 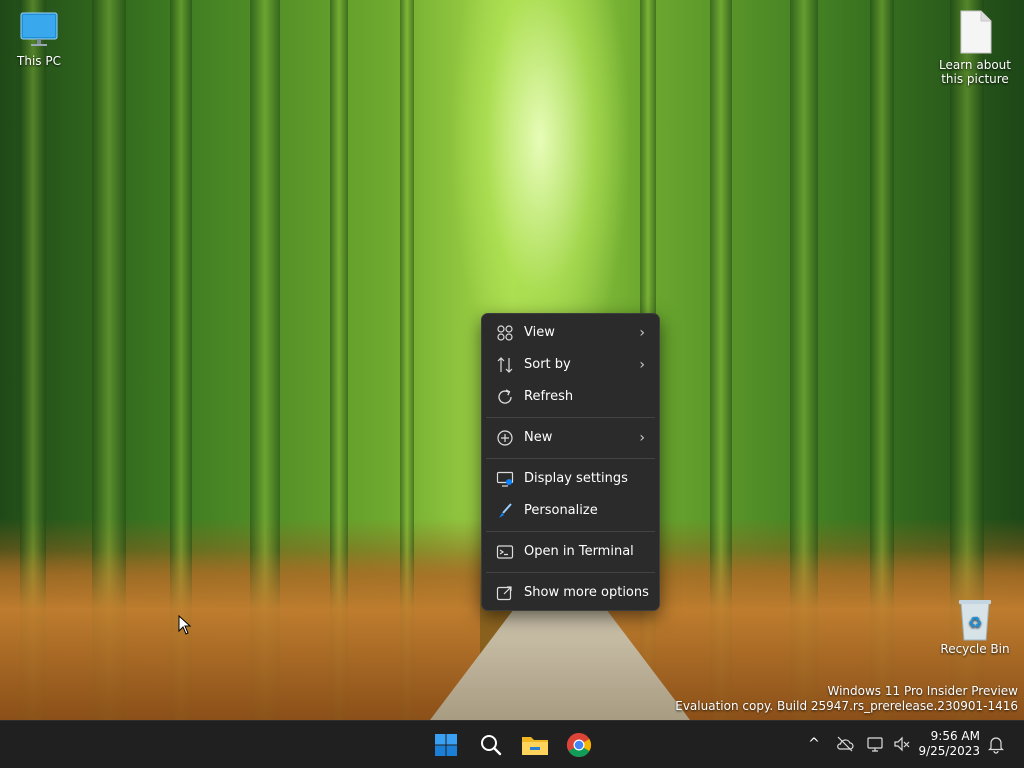 I want to click on refresh-icon, so click(x=505, y=396).